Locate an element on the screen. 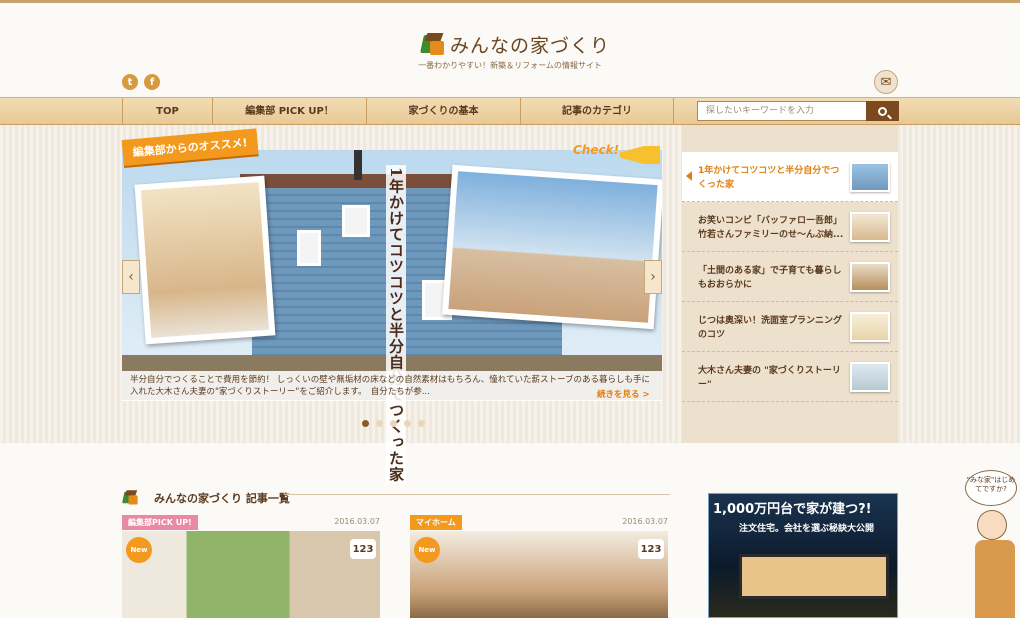 This screenshot has height=618, width=1020. mascot-body is located at coordinates (995, 579).